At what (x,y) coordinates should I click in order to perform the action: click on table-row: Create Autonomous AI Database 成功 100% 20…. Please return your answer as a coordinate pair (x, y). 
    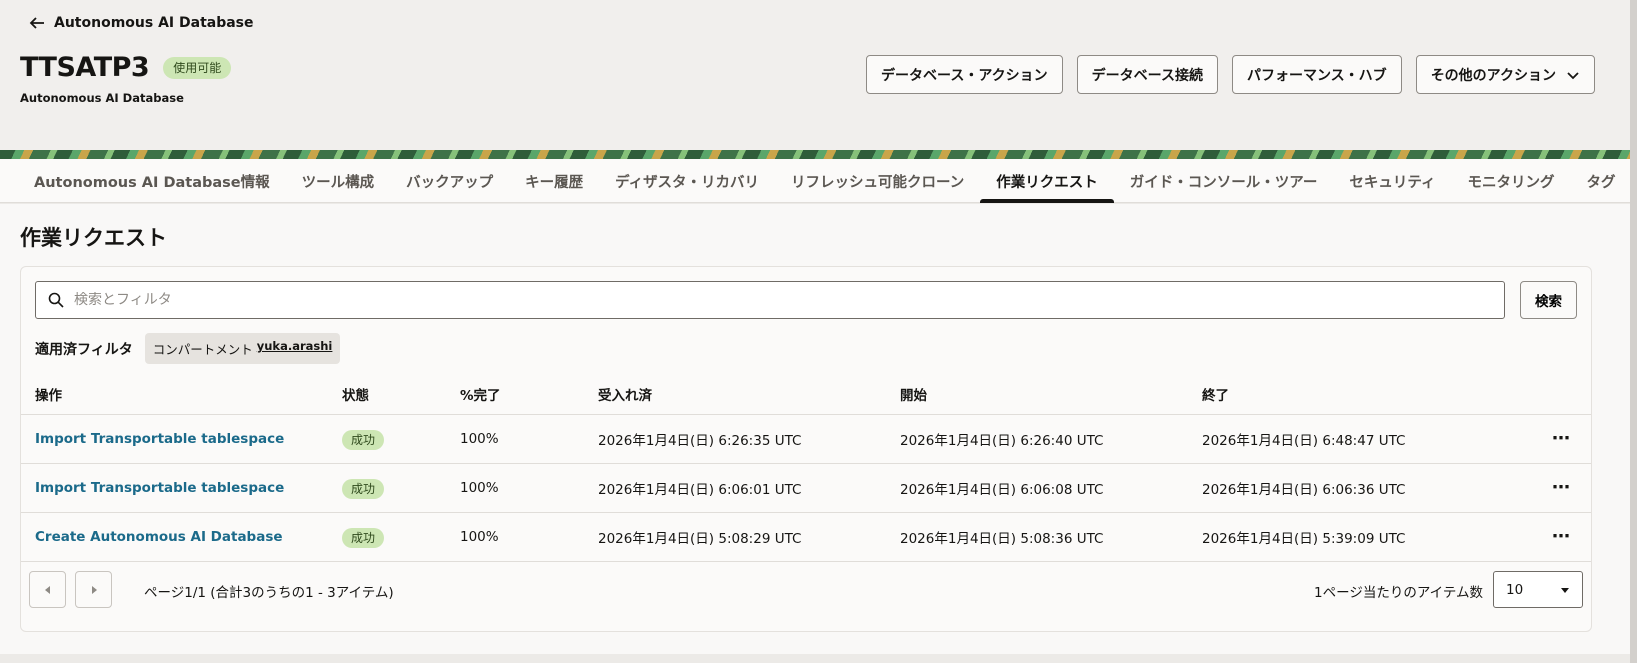
    Looking at the image, I should click on (806, 537).